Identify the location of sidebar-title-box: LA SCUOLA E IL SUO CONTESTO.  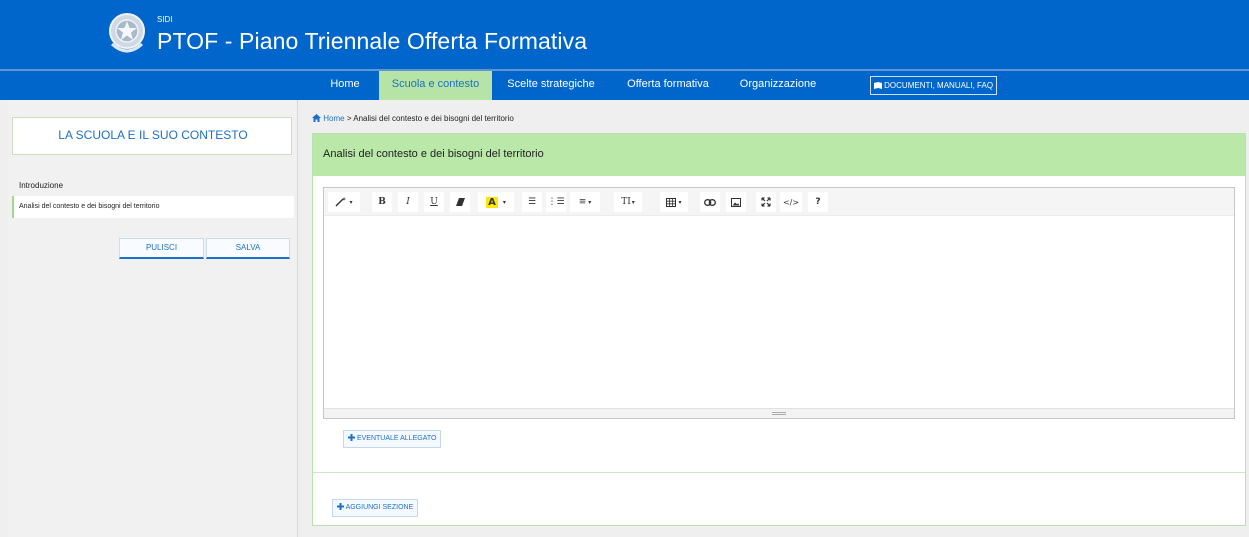
(152, 136).